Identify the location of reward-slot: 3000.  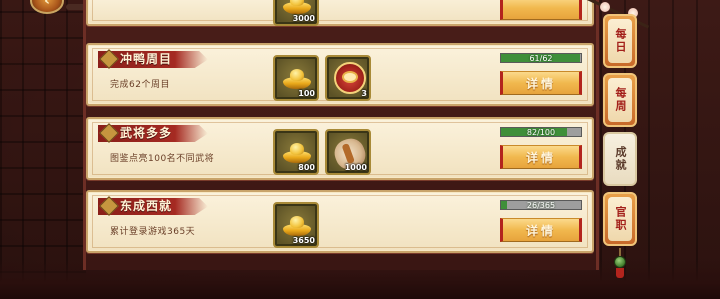
(296, 13).